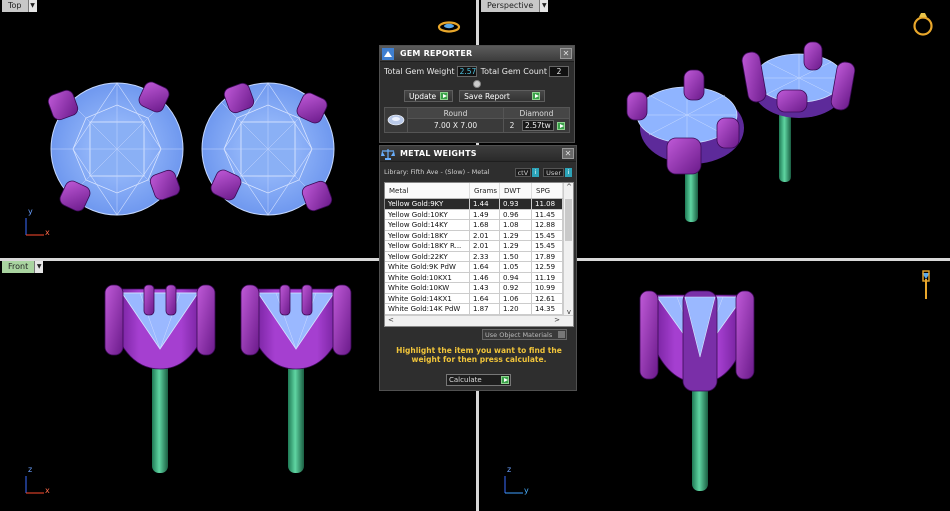  I want to click on column-header-metal: Metal, so click(427, 190).